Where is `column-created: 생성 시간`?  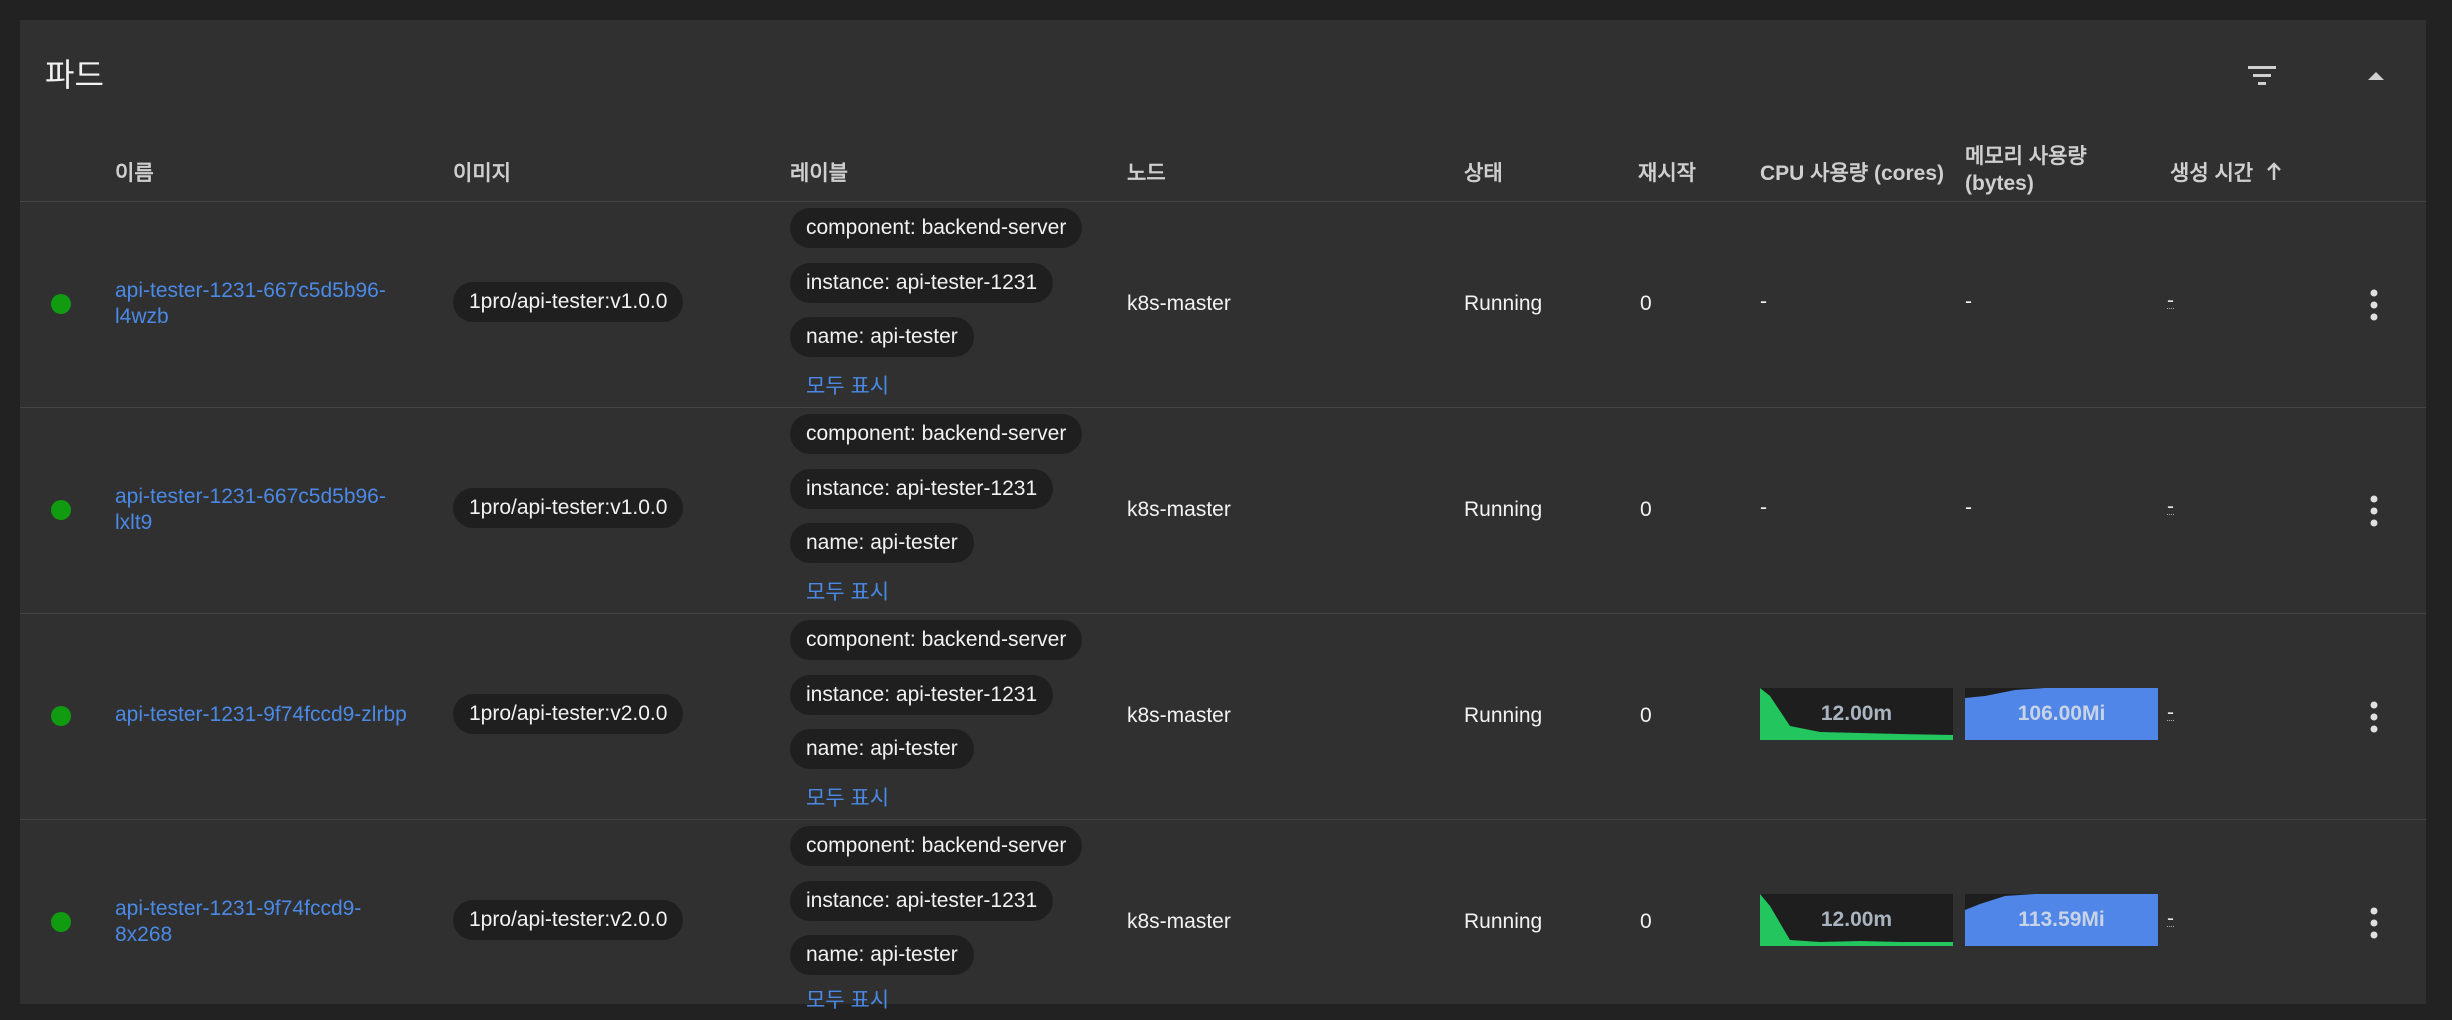 column-created: 생성 시간 is located at coordinates (2226, 172).